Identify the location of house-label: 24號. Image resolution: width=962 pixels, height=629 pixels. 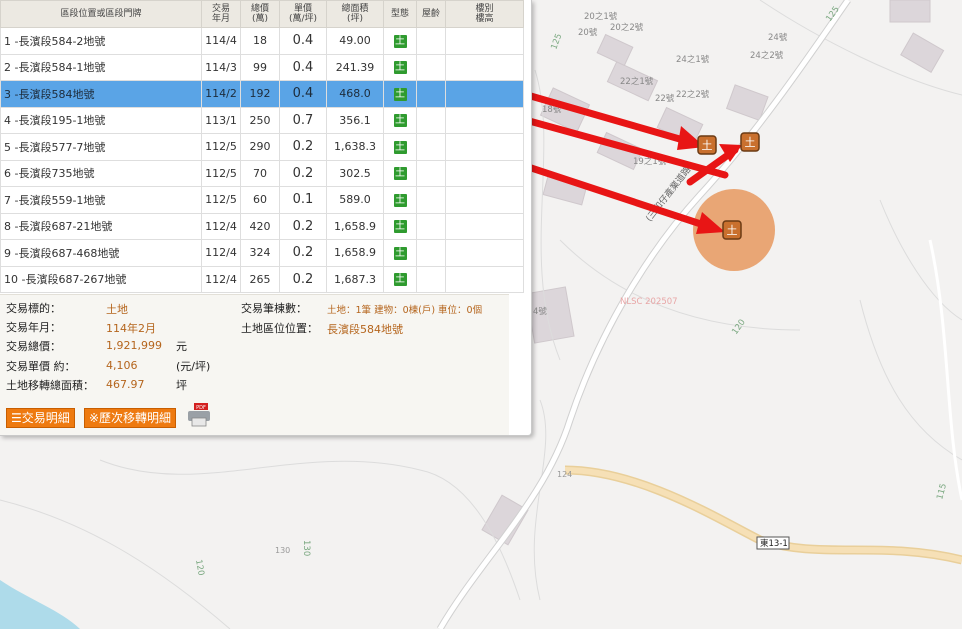
(778, 37).